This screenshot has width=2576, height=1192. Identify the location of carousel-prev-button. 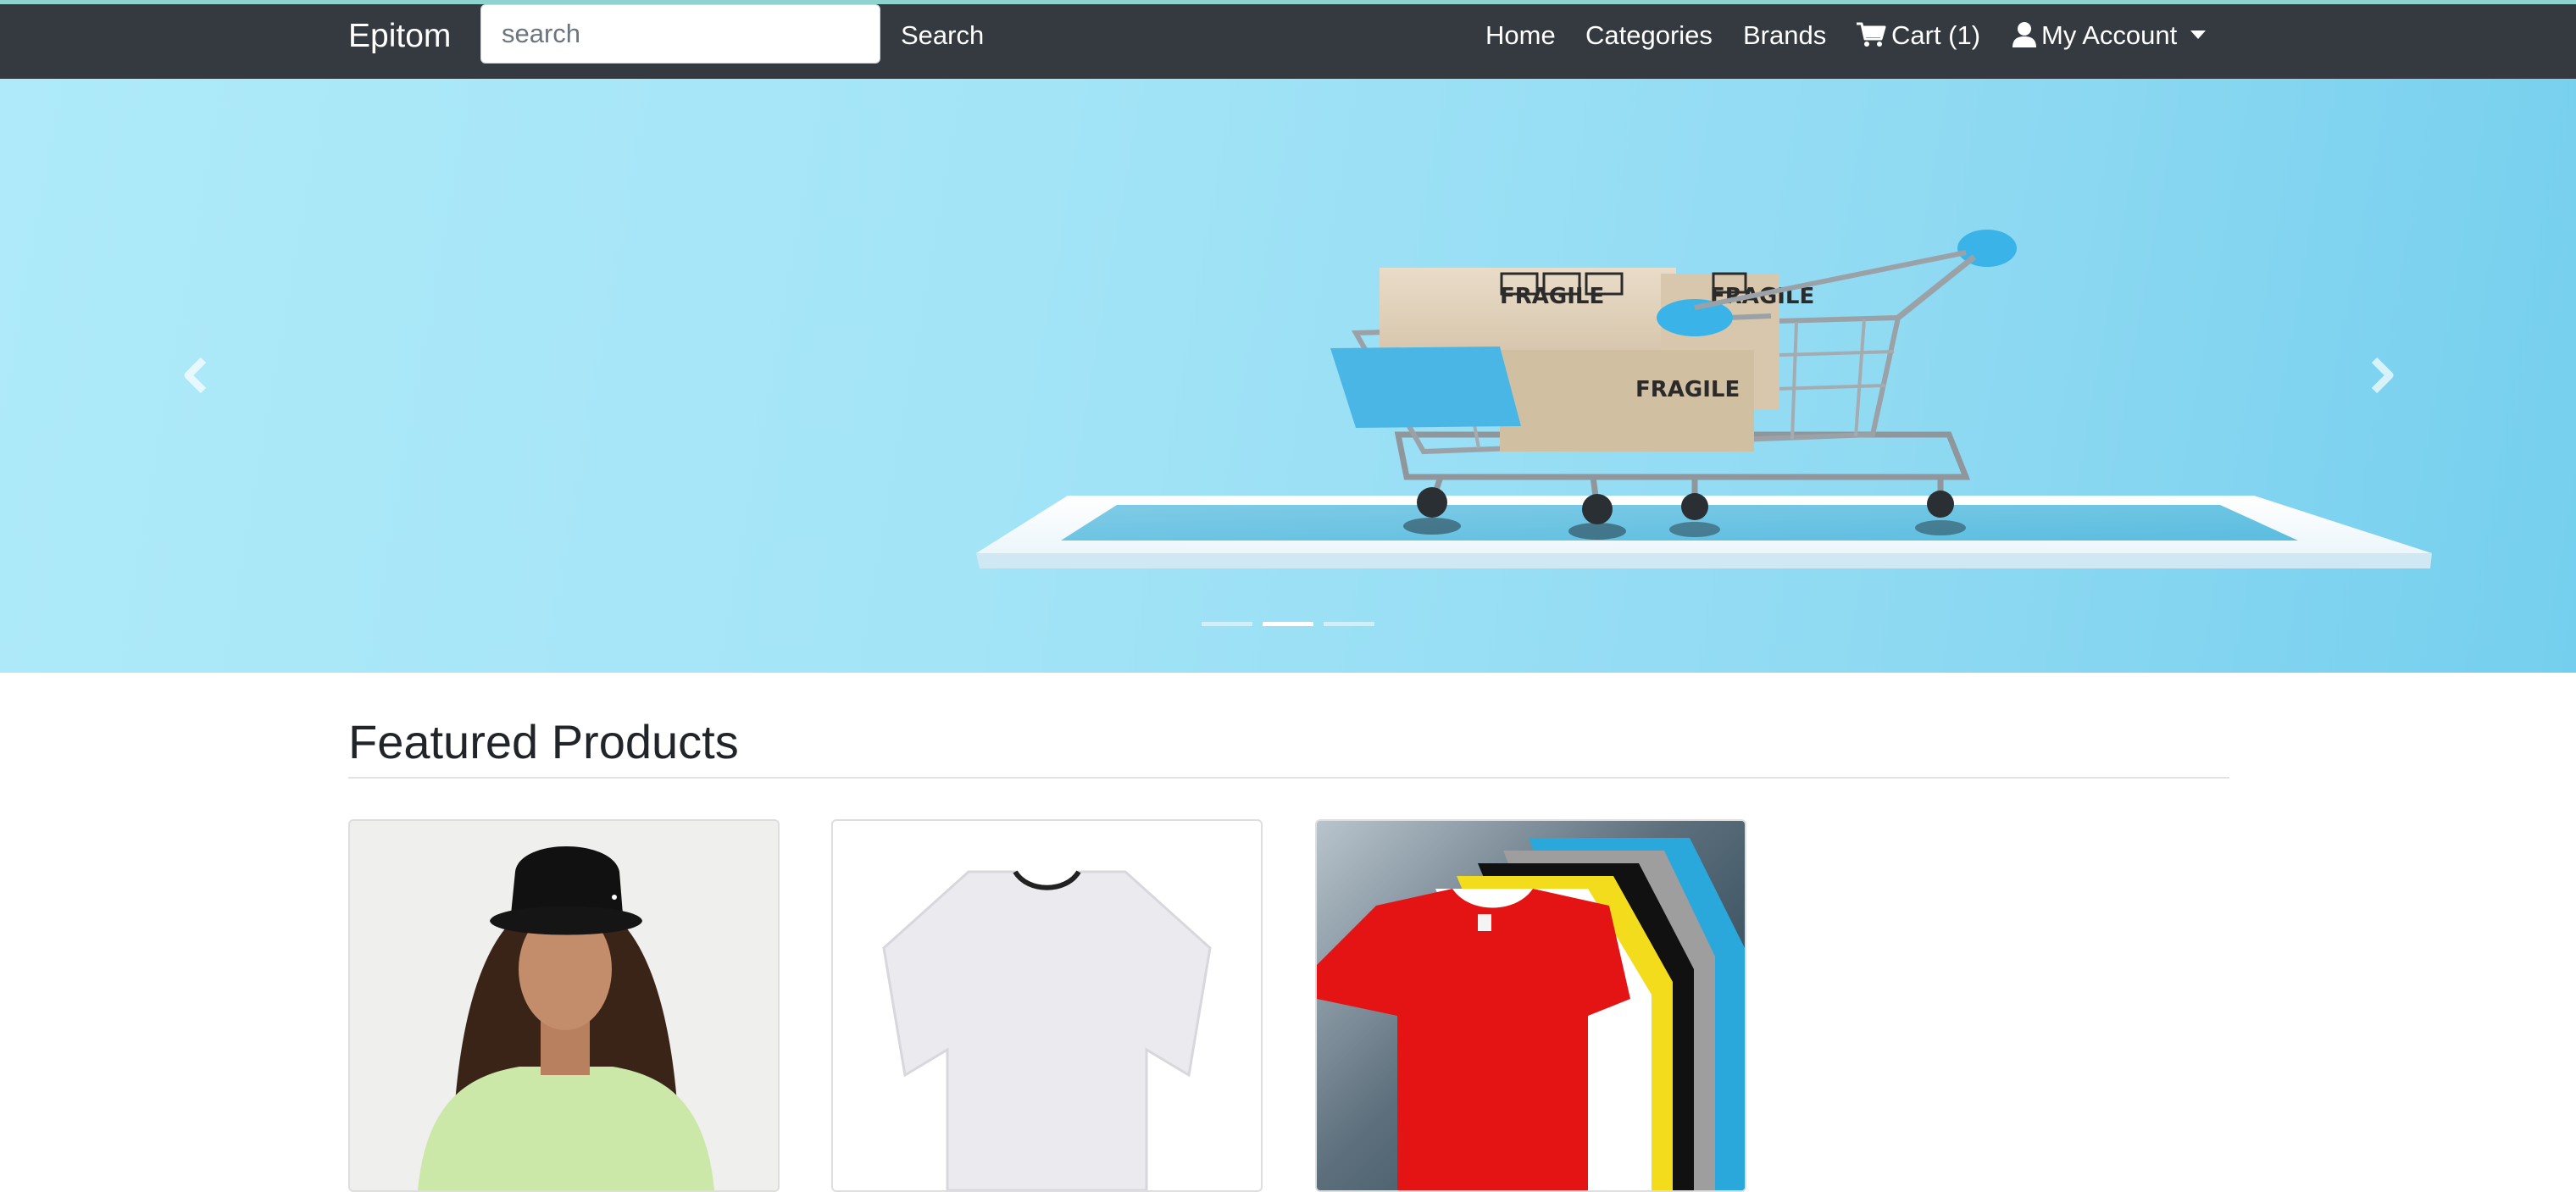
(195, 375).